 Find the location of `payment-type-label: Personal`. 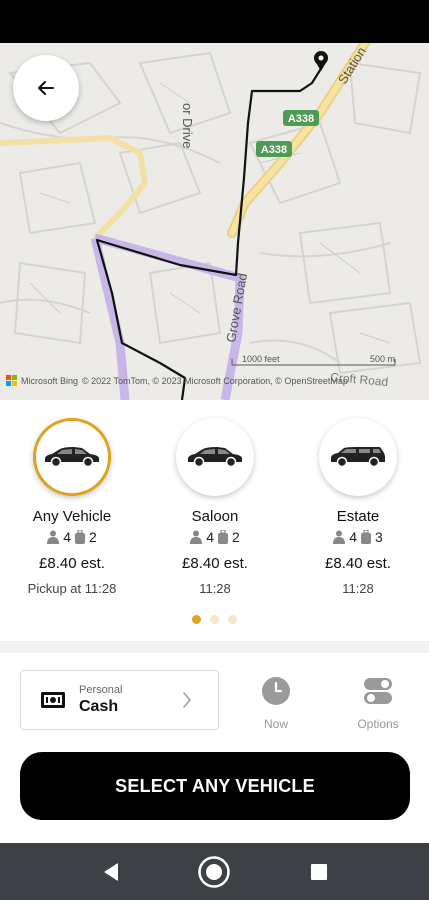

payment-type-label: Personal is located at coordinates (101, 690).